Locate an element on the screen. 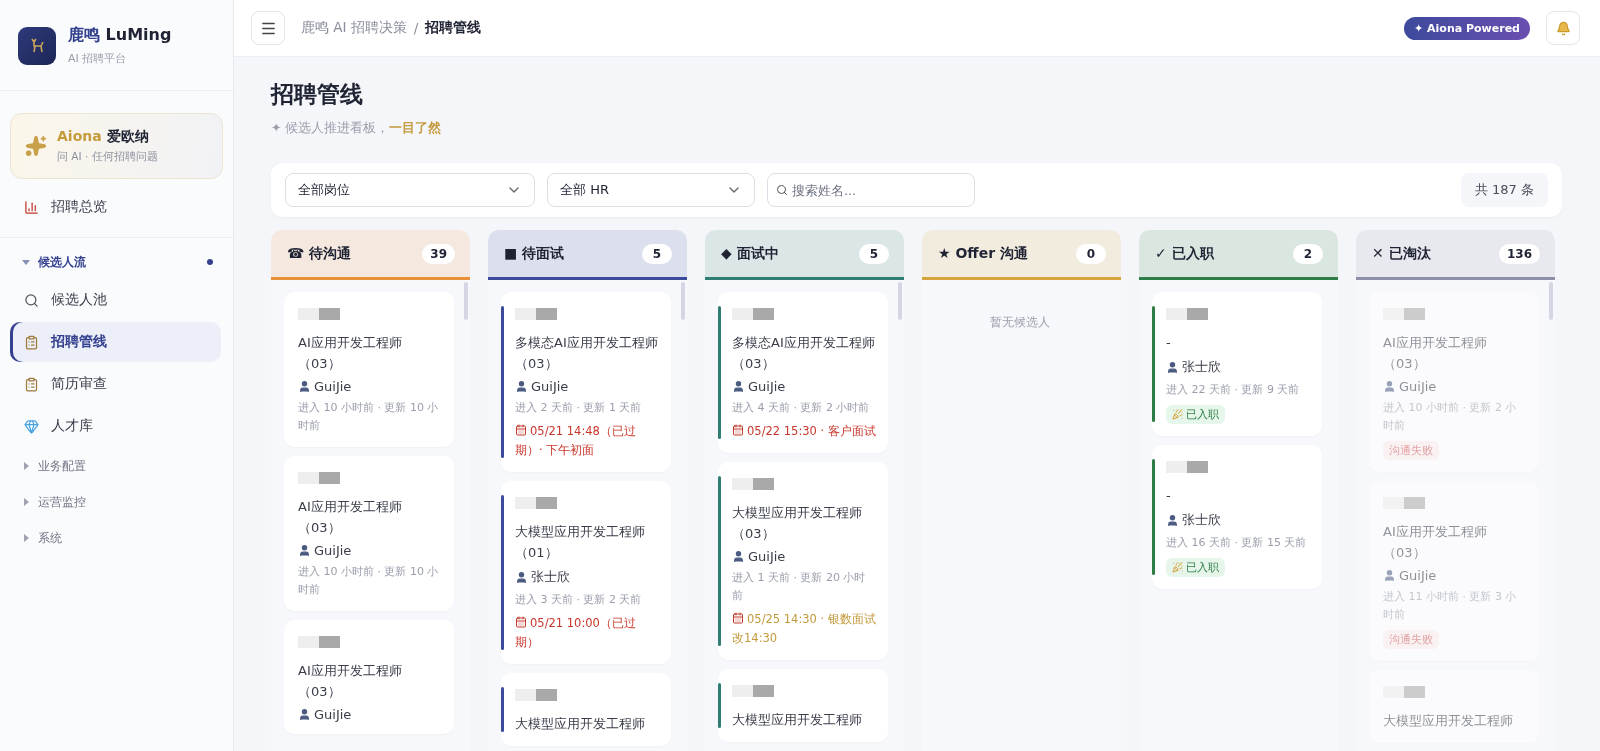 This screenshot has width=1600, height=751. job-title: 多模态AI应用开发工程师（03） is located at coordinates (587, 353).